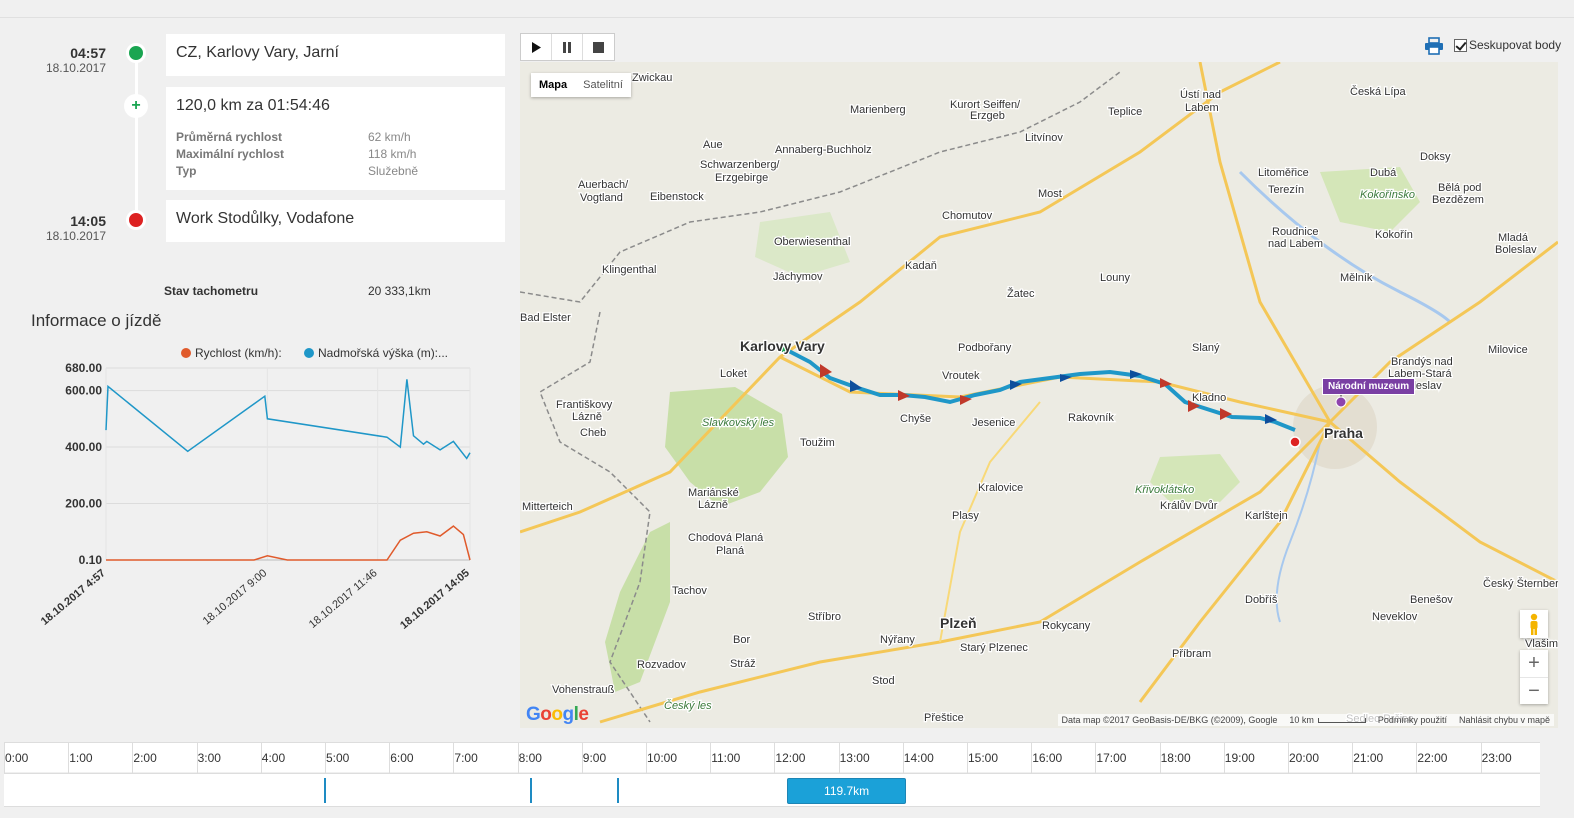  Describe the element at coordinates (63, 60) in the screenshot. I see `start-timestamp: 04:57 18.10.2017` at that location.